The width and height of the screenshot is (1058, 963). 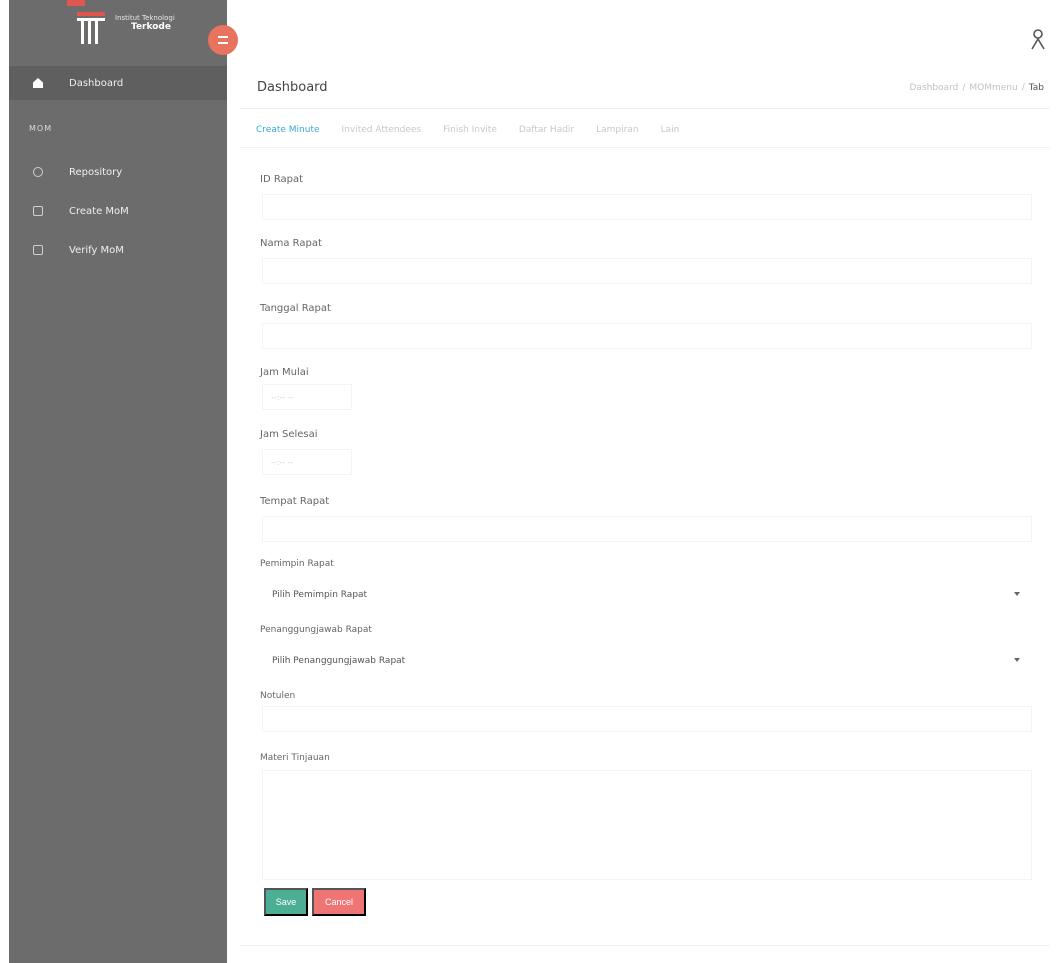 I want to click on sidebar-item-dashboard: Dashboard, so click(x=118, y=83).